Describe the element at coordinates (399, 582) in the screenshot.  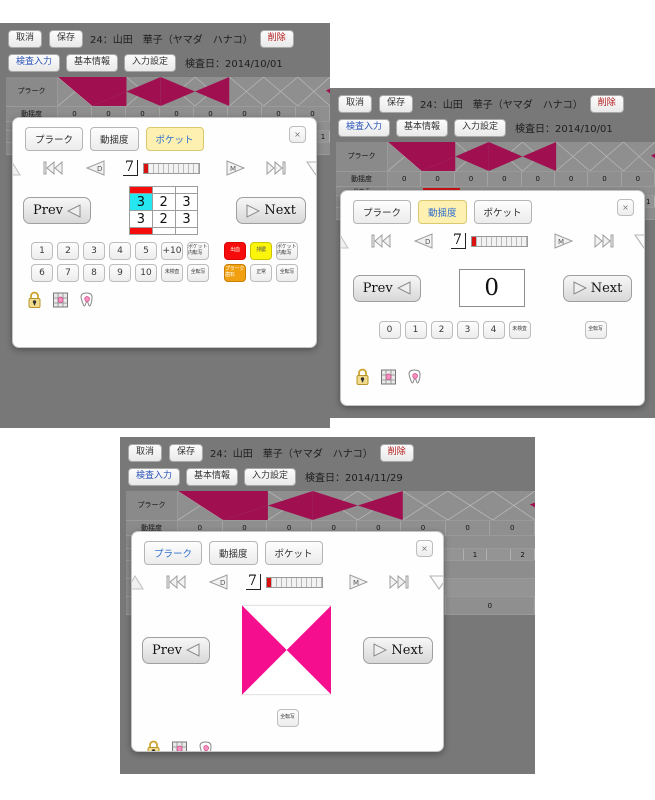
I see `skip-forward-icon` at that location.